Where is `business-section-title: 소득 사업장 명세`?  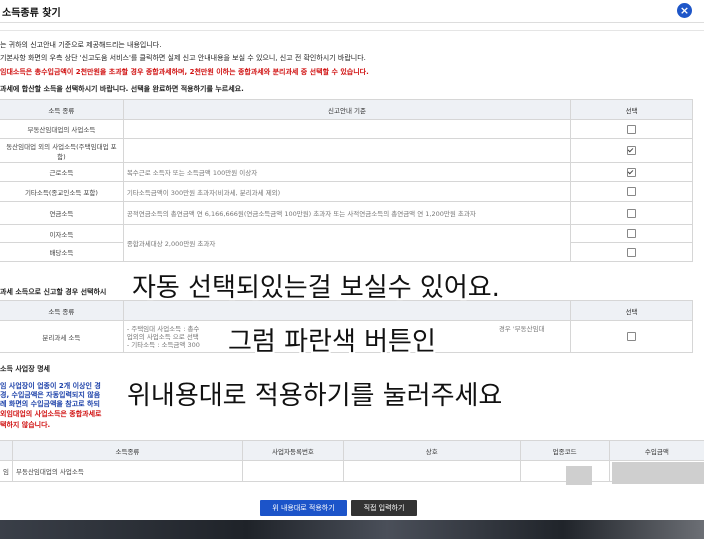 business-section-title: 소득 사업장 명세 is located at coordinates (25, 369).